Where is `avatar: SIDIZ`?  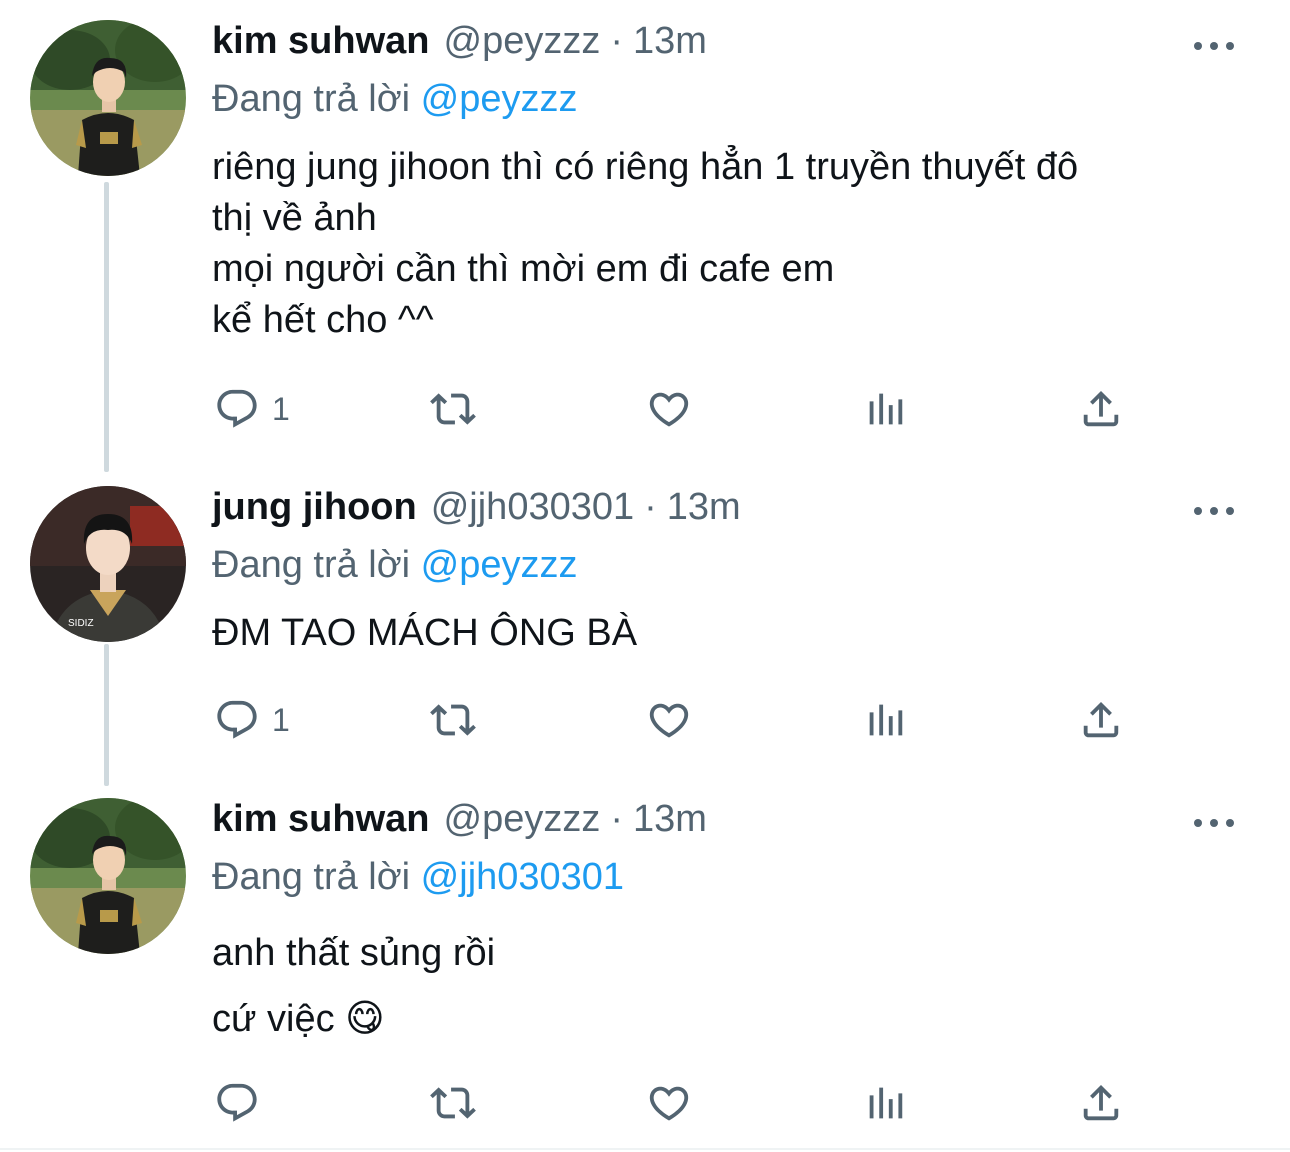
avatar: SIDIZ is located at coordinates (108, 564).